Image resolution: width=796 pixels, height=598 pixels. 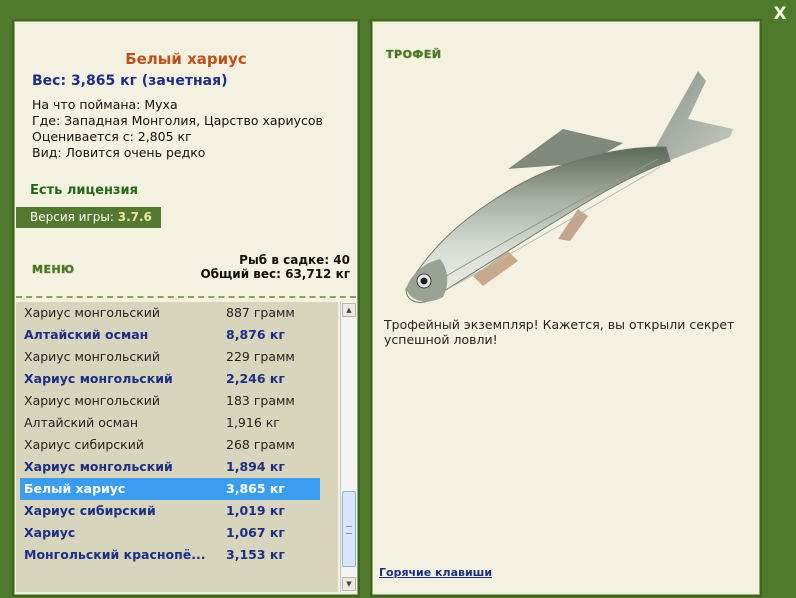 I want to click on game-version: Версия игры: 3.7.6, so click(x=88, y=217).